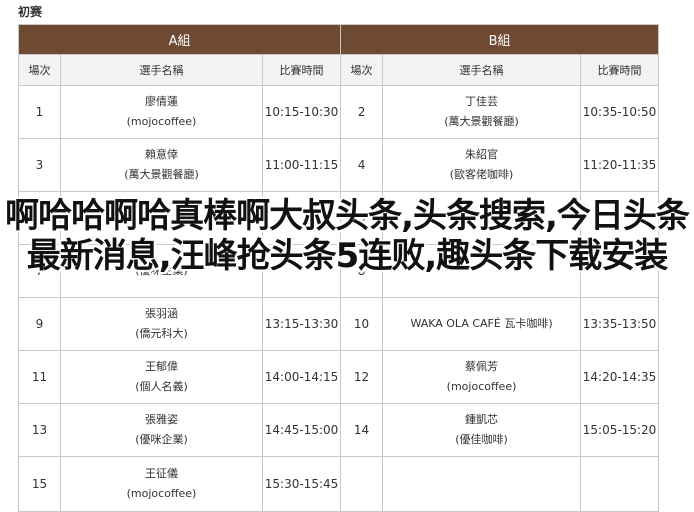 Image resolution: width=694 pixels, height=512 pixels. I want to click on match-time: 15:05-15:20, so click(620, 430).